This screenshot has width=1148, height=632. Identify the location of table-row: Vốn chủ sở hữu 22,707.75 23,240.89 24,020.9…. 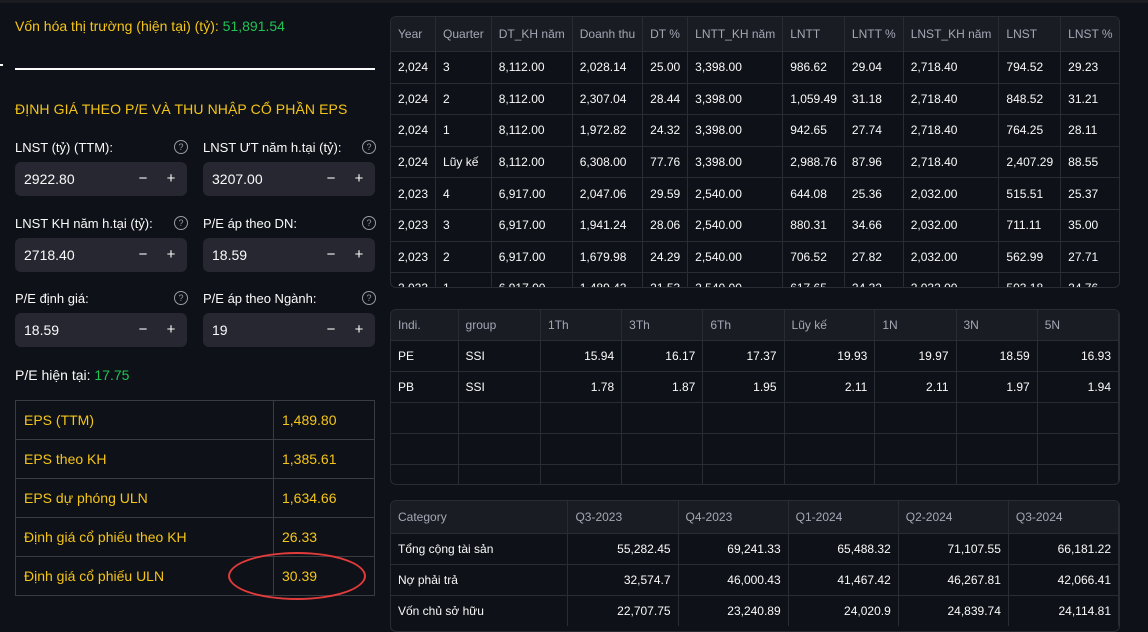
(755, 610).